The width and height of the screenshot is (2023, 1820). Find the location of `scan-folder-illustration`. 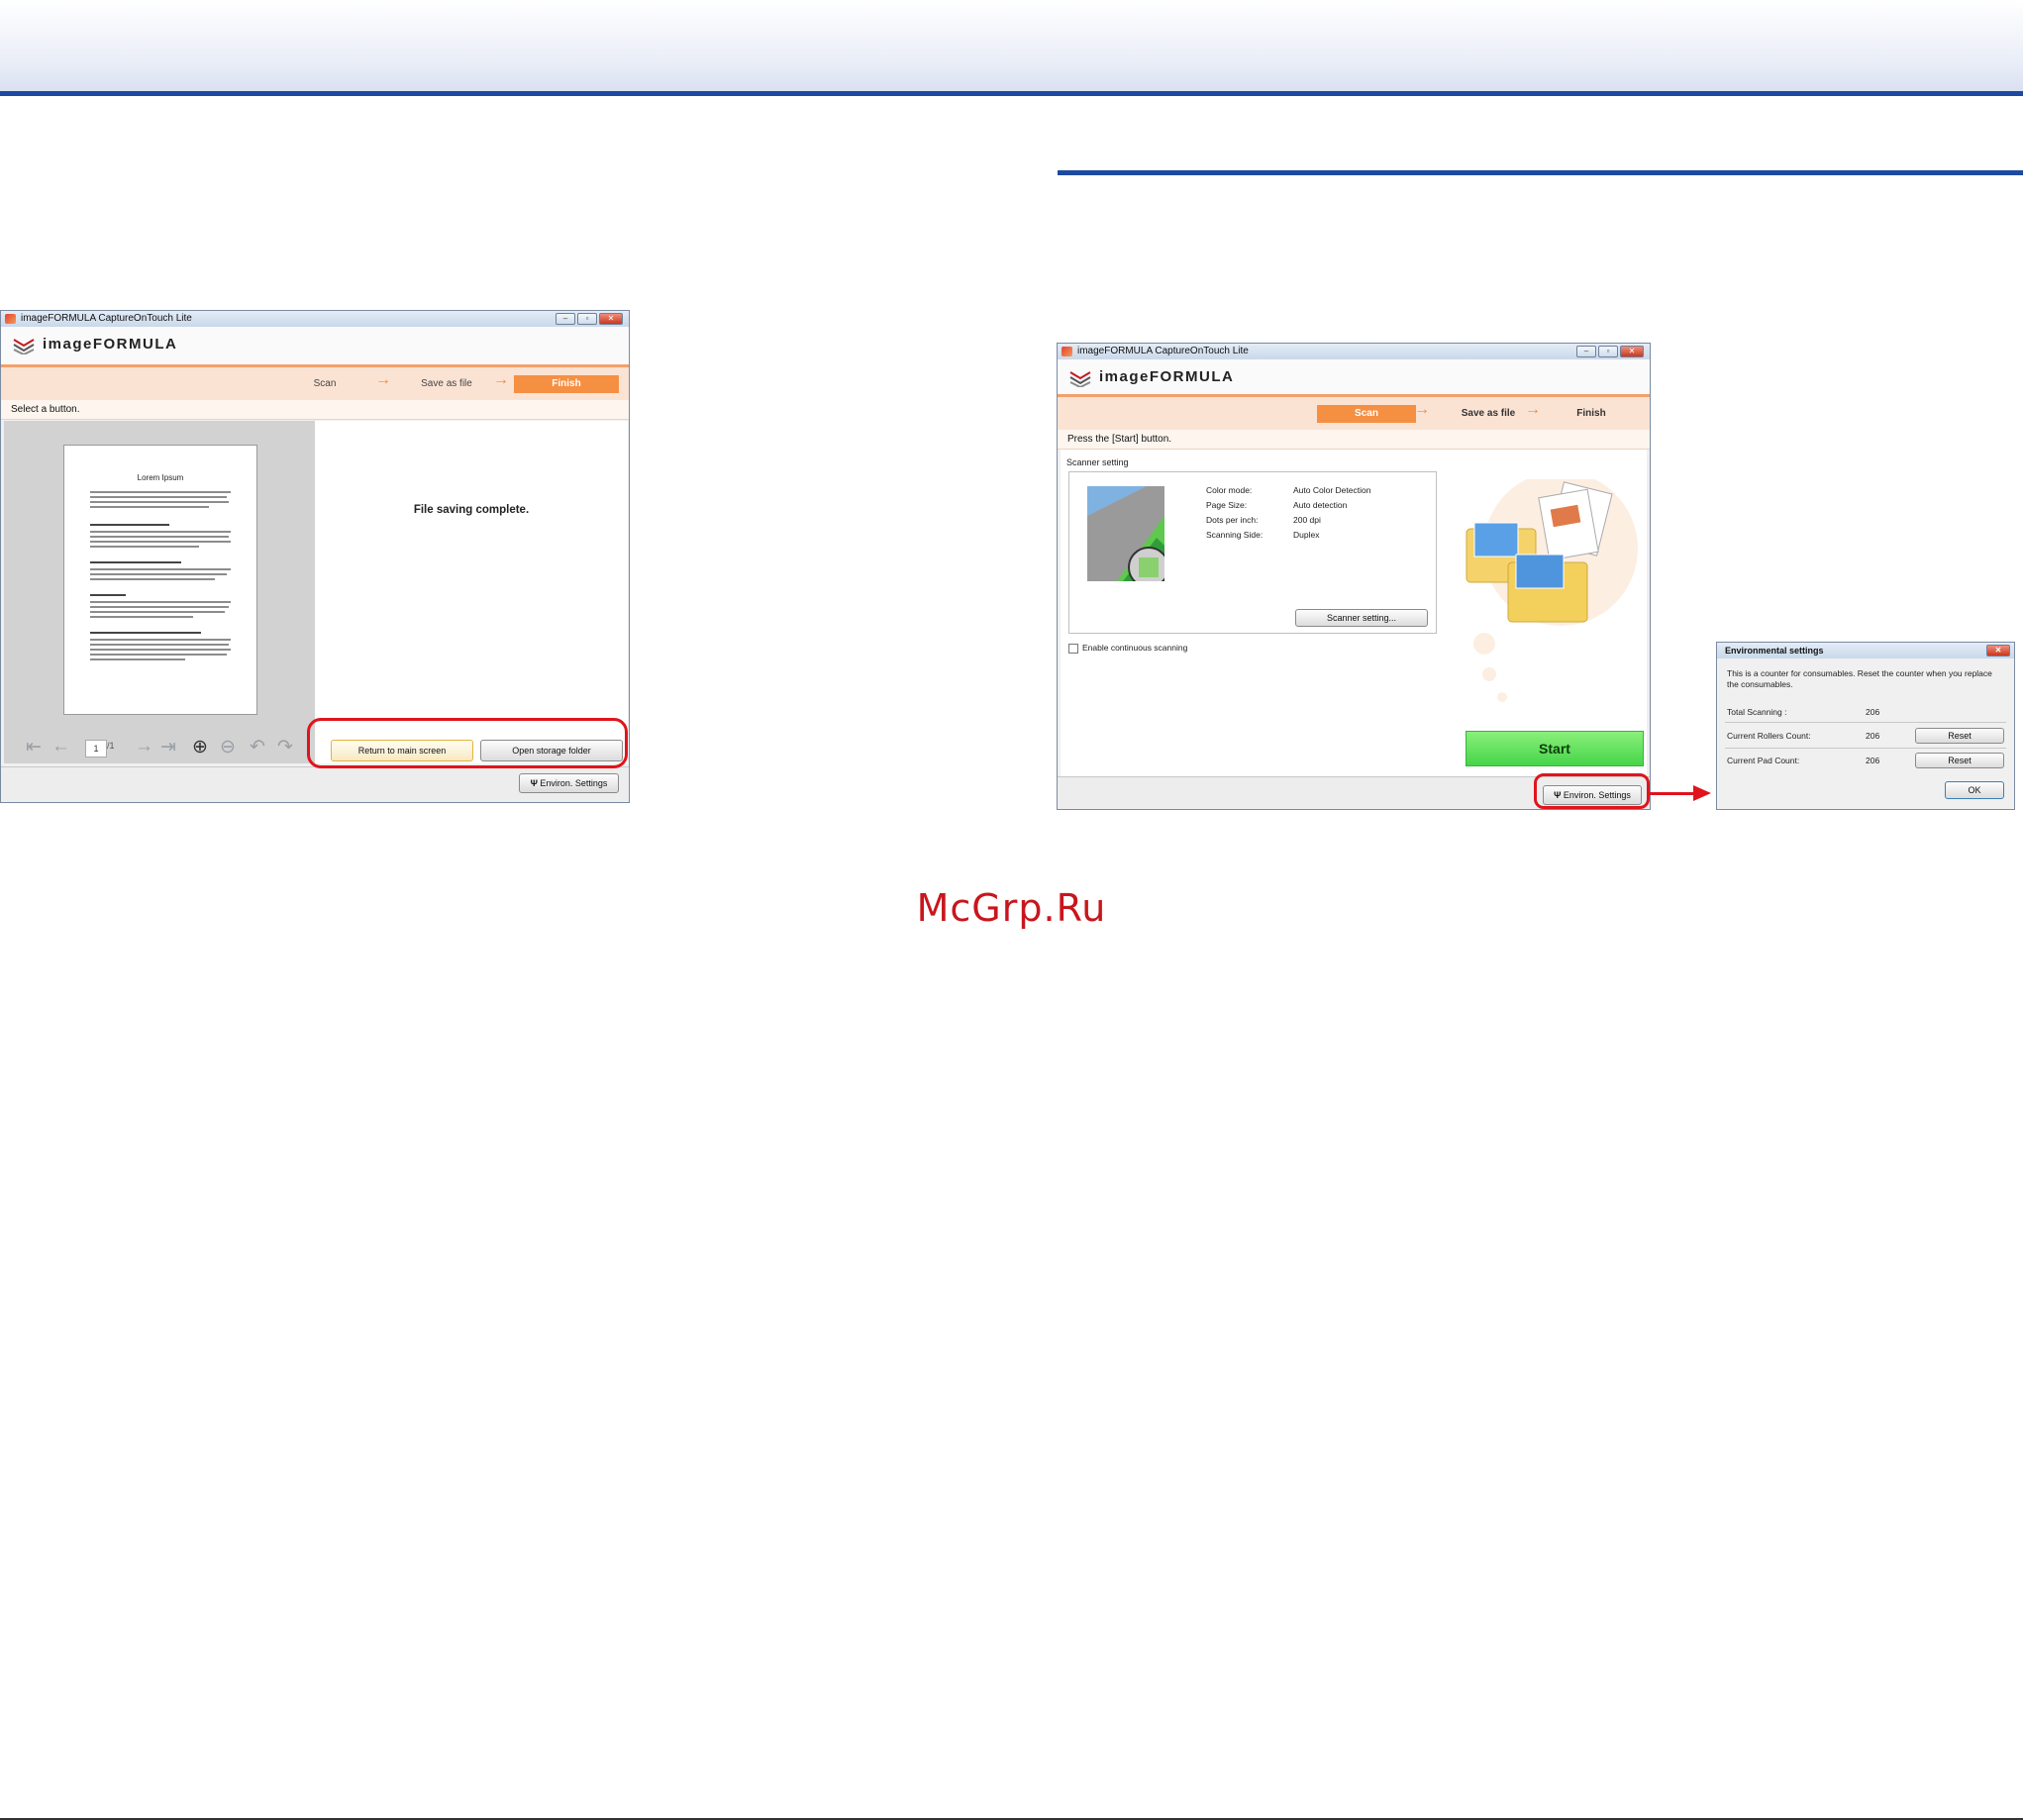

scan-folder-illustration is located at coordinates (1552, 590).